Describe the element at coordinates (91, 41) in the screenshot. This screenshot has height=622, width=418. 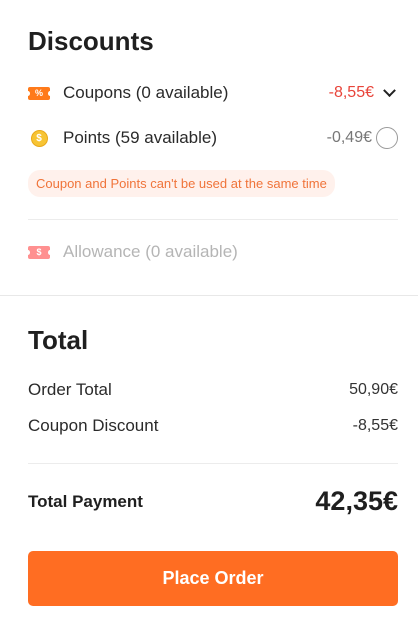
I see `discounts-title: Discounts` at that location.